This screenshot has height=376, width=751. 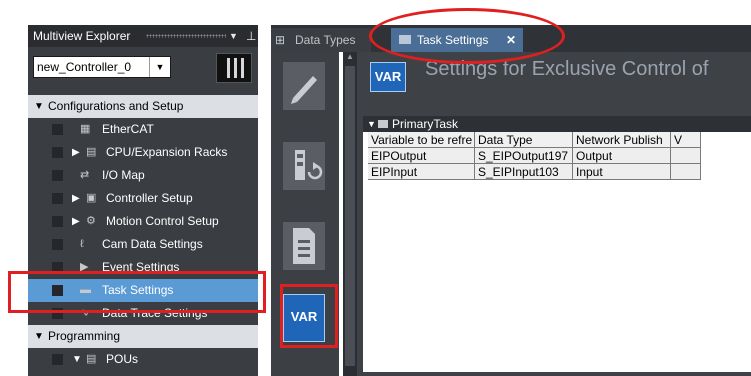 What do you see at coordinates (143, 336) in the screenshot?
I see `tree-item-programming: ▼ Programming` at bounding box center [143, 336].